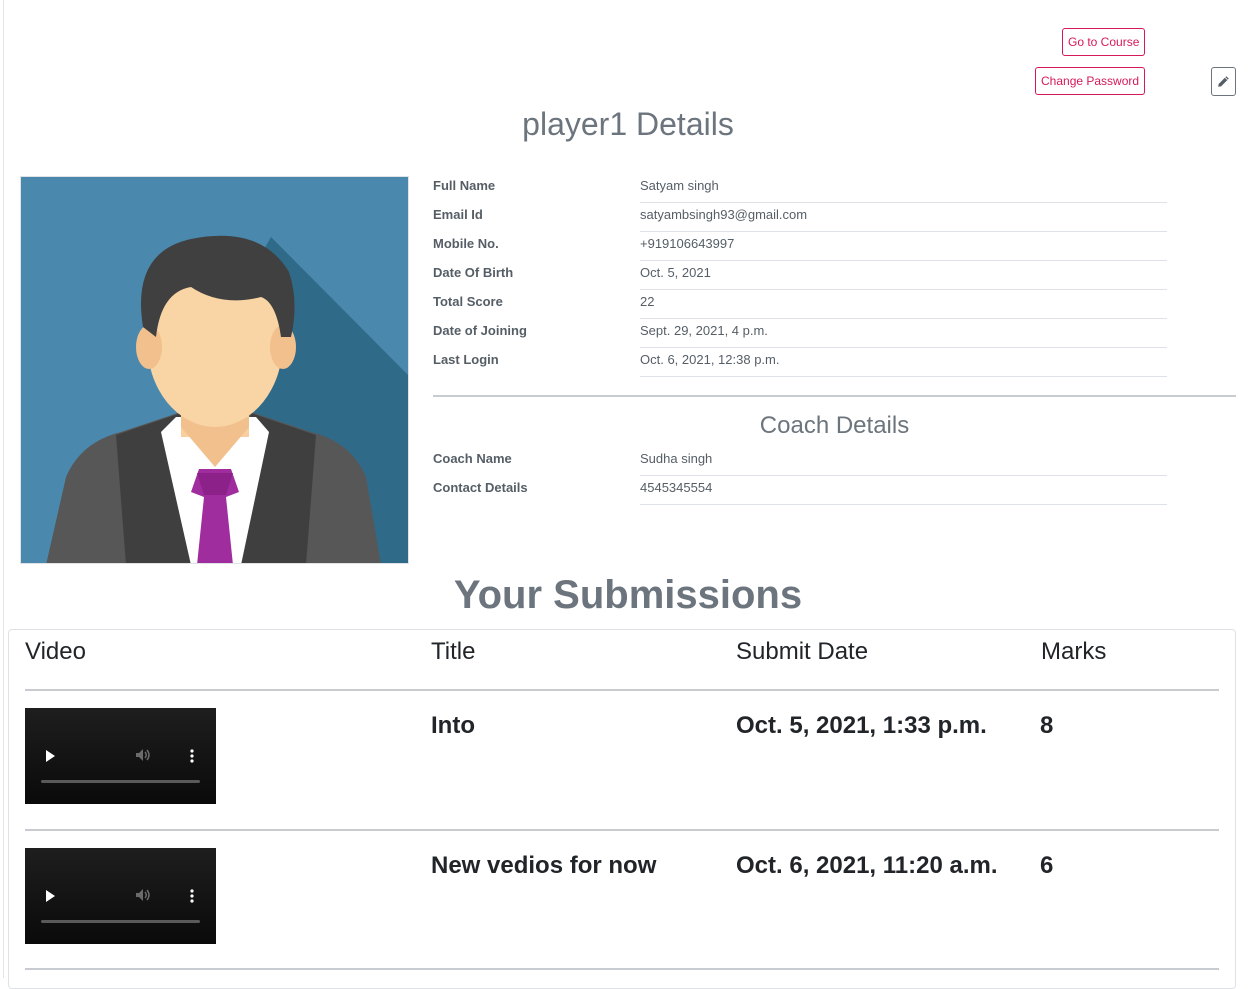 The height and width of the screenshot is (989, 1252). I want to click on edit-profile-button, so click(1223, 81).